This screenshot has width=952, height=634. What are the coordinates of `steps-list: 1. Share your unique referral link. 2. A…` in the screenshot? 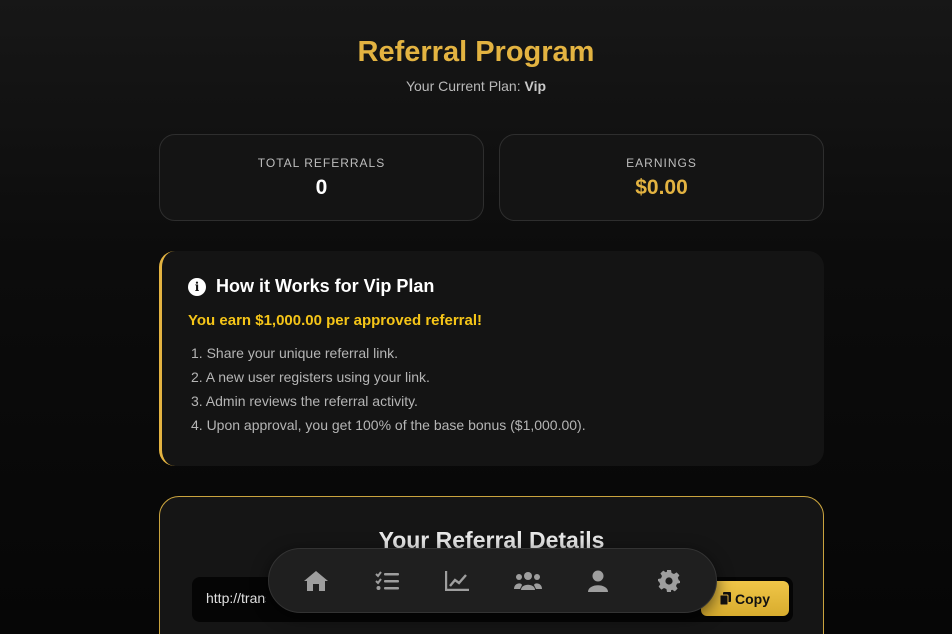 It's located at (388, 391).